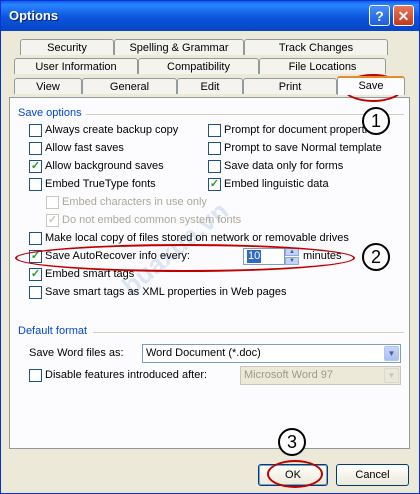 This screenshot has height=494, width=420. I want to click on save-options-heading: Save options, so click(50, 113).